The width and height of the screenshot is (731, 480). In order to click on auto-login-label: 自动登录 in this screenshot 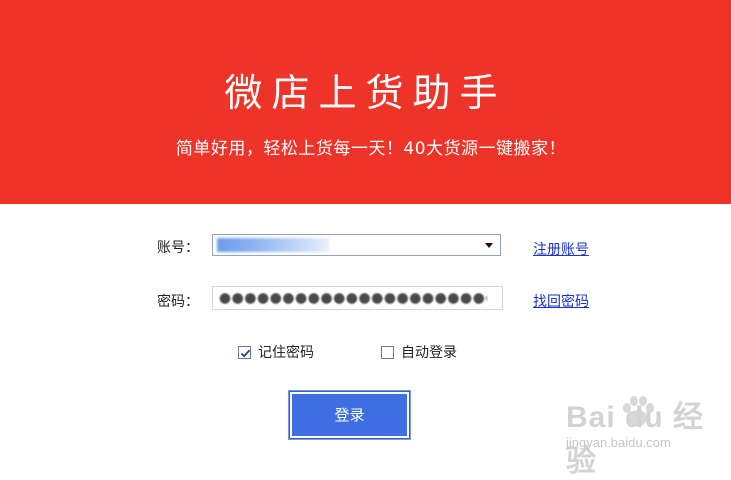, I will do `click(429, 353)`.